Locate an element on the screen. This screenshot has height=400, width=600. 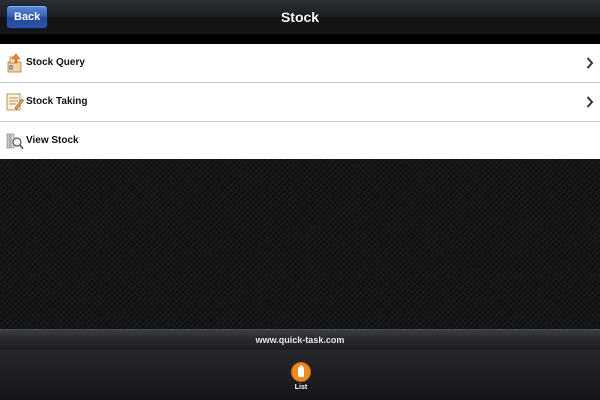
tab-list: List is located at coordinates (301, 381).